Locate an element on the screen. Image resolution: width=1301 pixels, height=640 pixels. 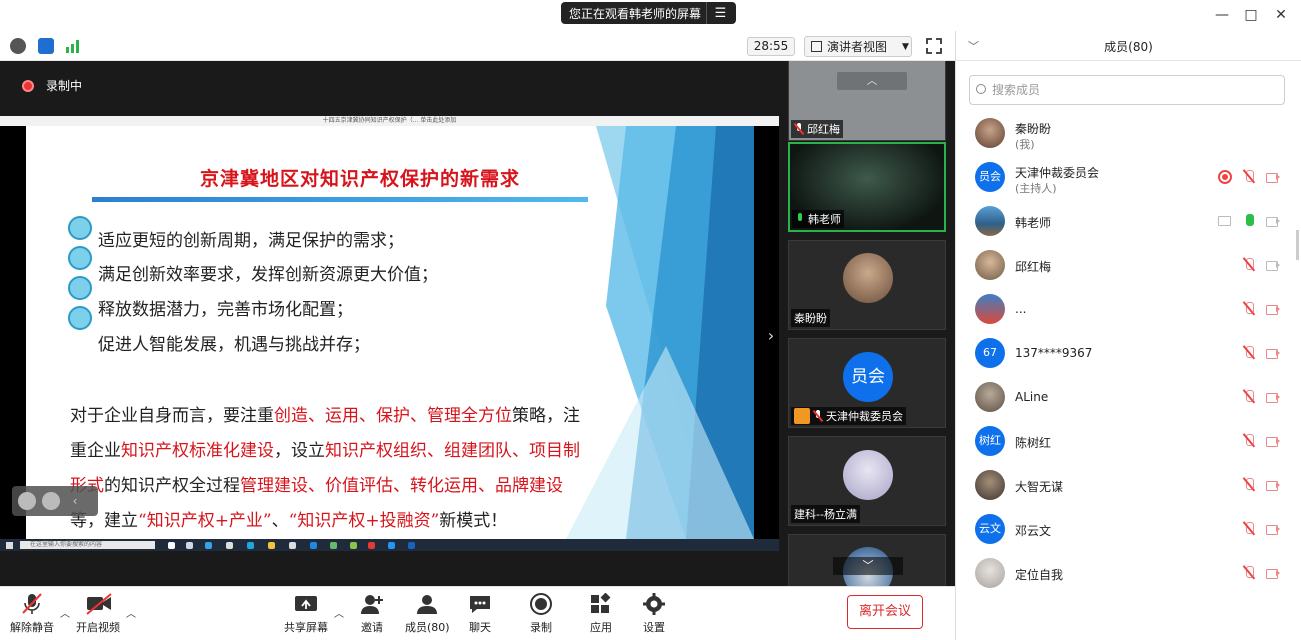
share-screen-button: 共享屏幕 is located at coordinates (306, 614).